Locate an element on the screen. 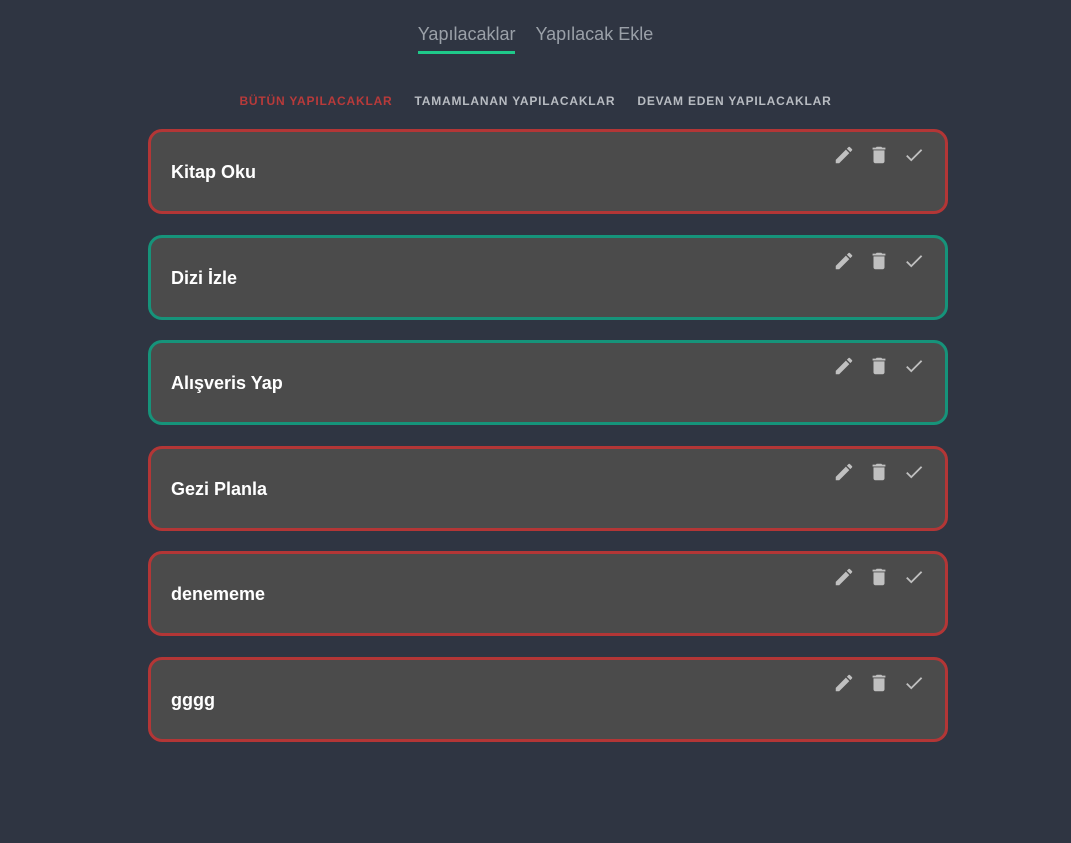  todo-title: Gezi Planla is located at coordinates (219, 488).